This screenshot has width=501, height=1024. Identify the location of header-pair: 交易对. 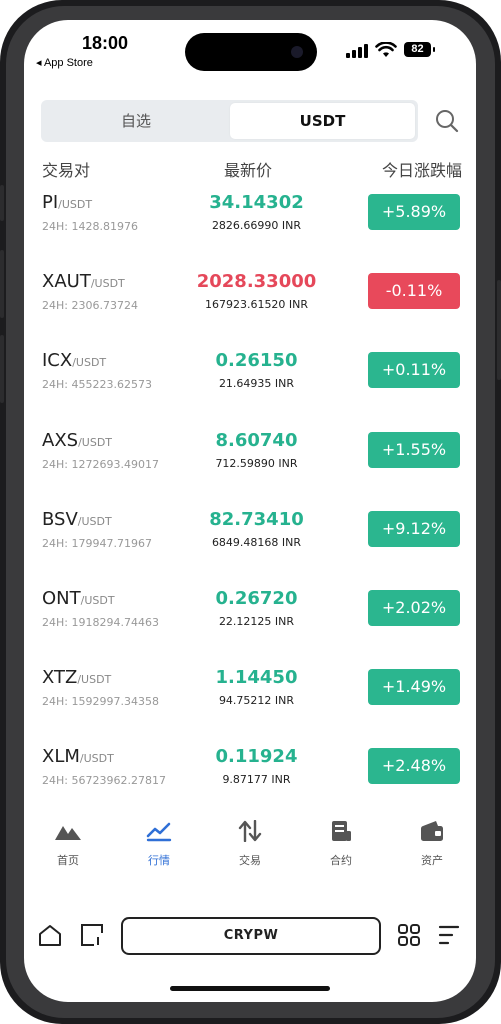
(66, 170).